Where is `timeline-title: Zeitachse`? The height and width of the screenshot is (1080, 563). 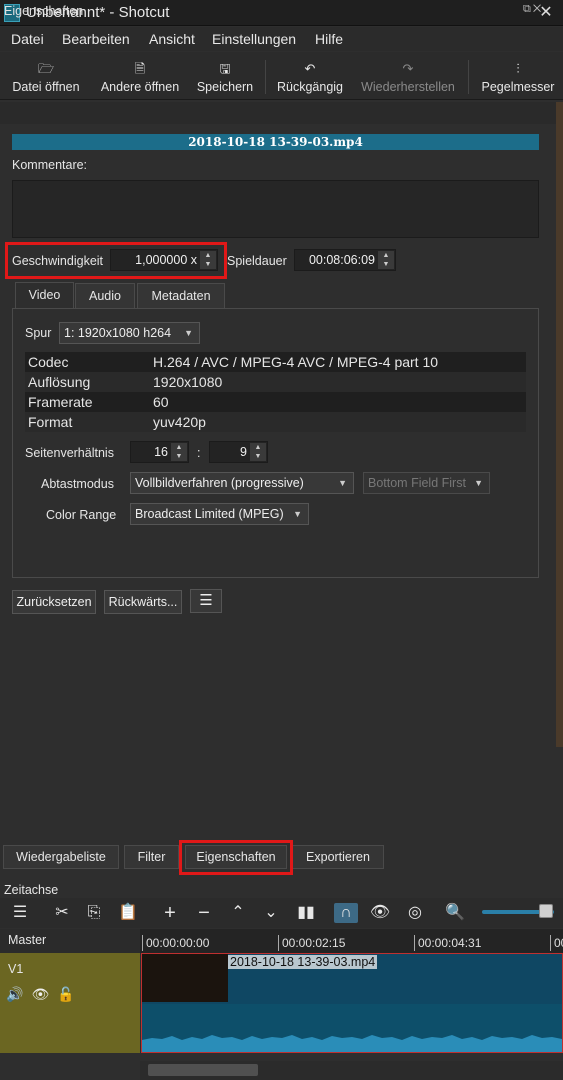
timeline-title: Zeitachse is located at coordinates (31, 890).